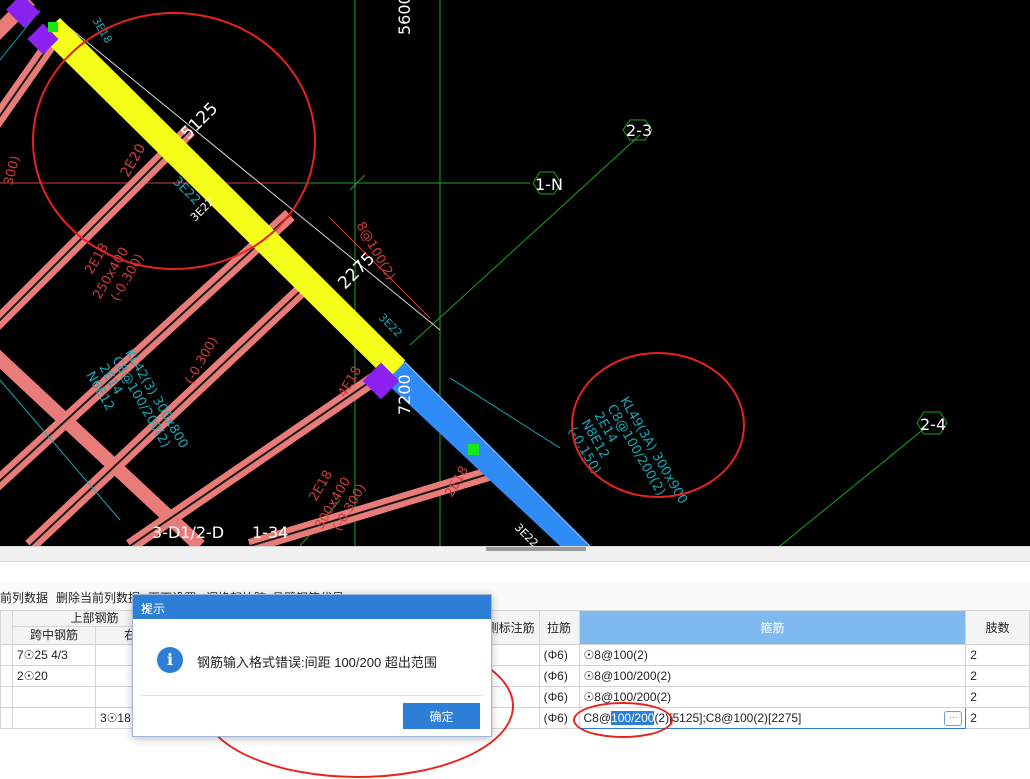  What do you see at coordinates (441, 716) in the screenshot?
I see `ok-button: 确定` at bounding box center [441, 716].